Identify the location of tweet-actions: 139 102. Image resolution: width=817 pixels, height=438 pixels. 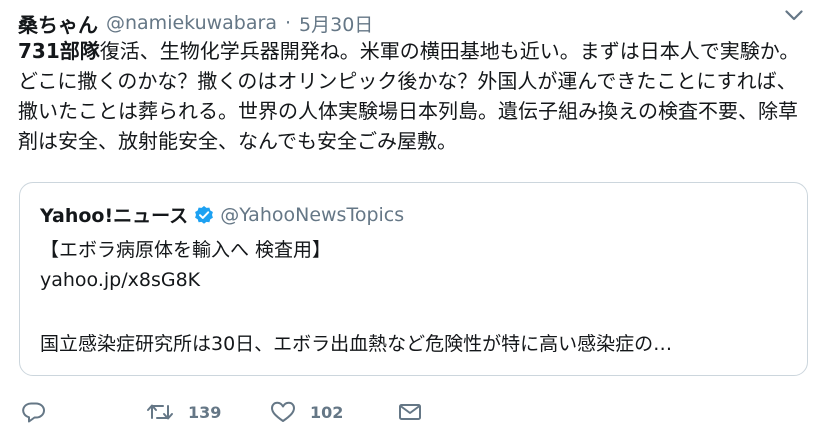
(232, 413).